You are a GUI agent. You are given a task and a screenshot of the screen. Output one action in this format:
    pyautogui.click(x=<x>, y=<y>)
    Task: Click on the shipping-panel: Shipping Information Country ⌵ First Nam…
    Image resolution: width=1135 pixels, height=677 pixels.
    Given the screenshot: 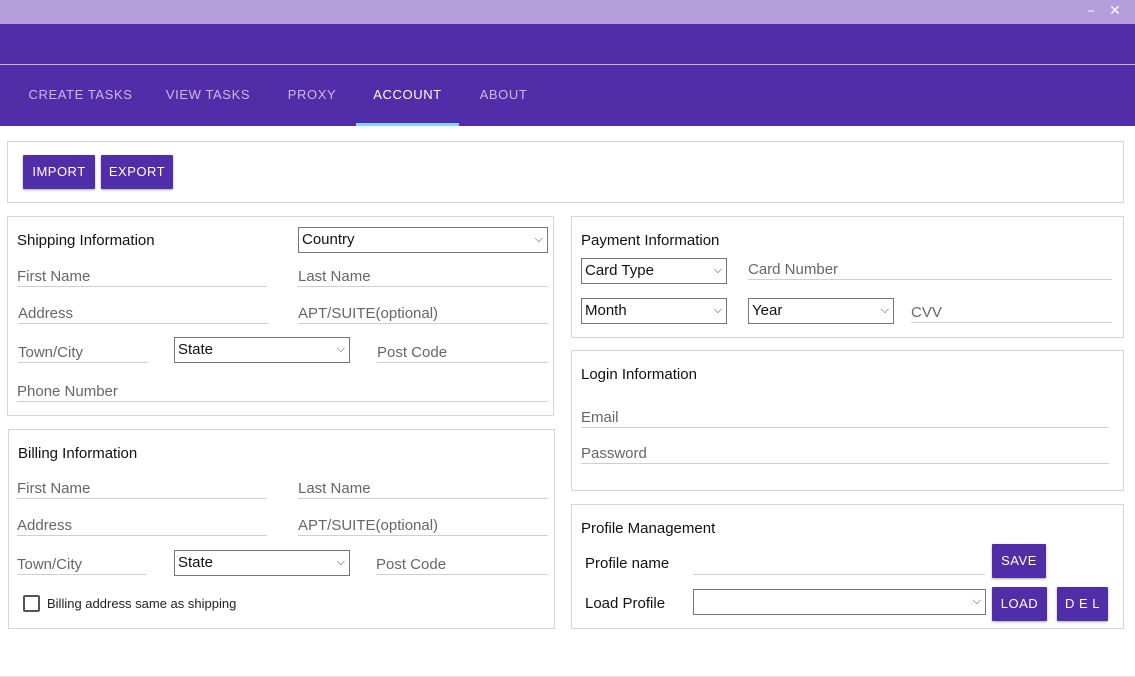 What is the action you would take?
    pyautogui.click(x=280, y=316)
    